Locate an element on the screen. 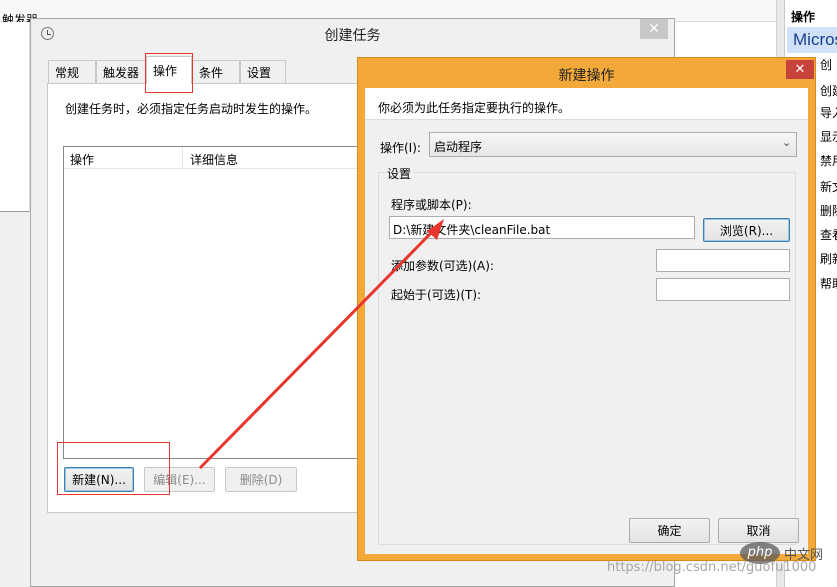  create-task-title: 创建任务 is located at coordinates (352, 36).